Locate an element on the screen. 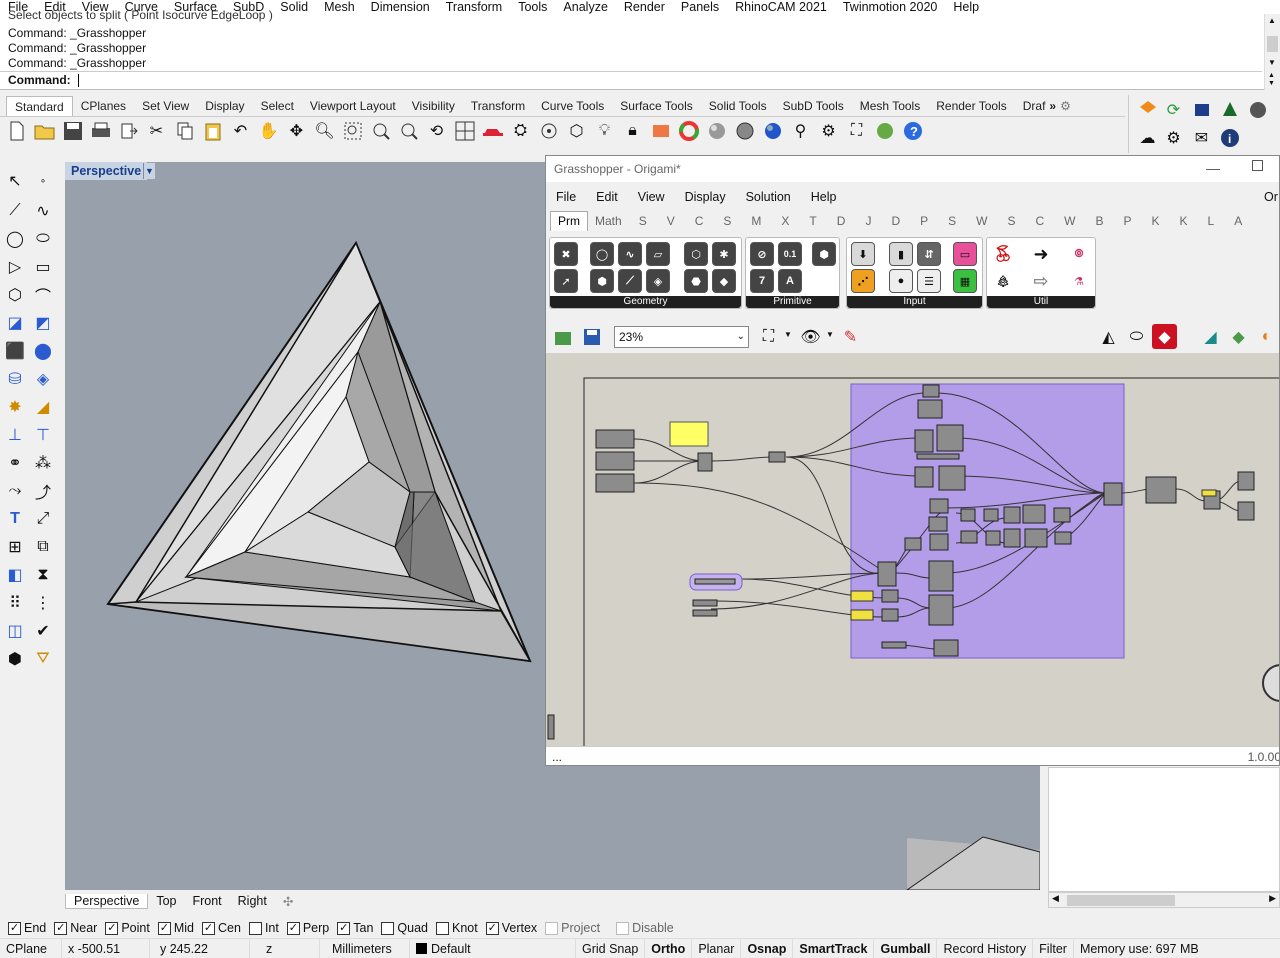  curve-param-icon: ∿ is located at coordinates (630, 254).